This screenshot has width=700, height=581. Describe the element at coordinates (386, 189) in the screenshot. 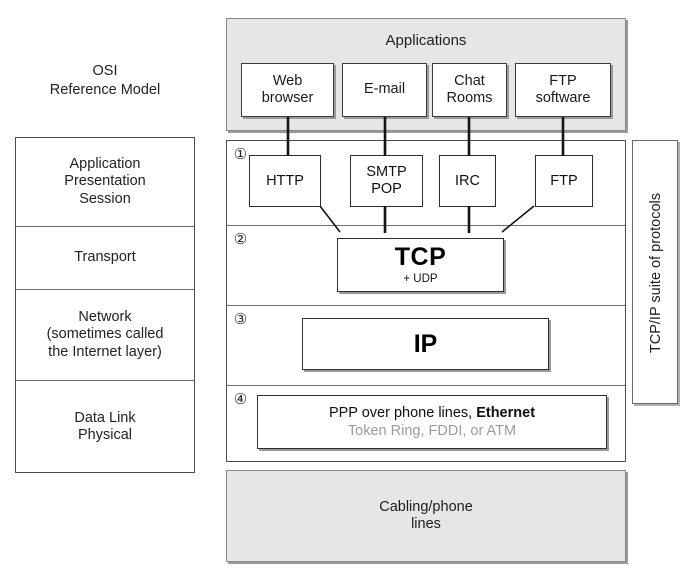

I see `protocol-box-line: POP` at that location.